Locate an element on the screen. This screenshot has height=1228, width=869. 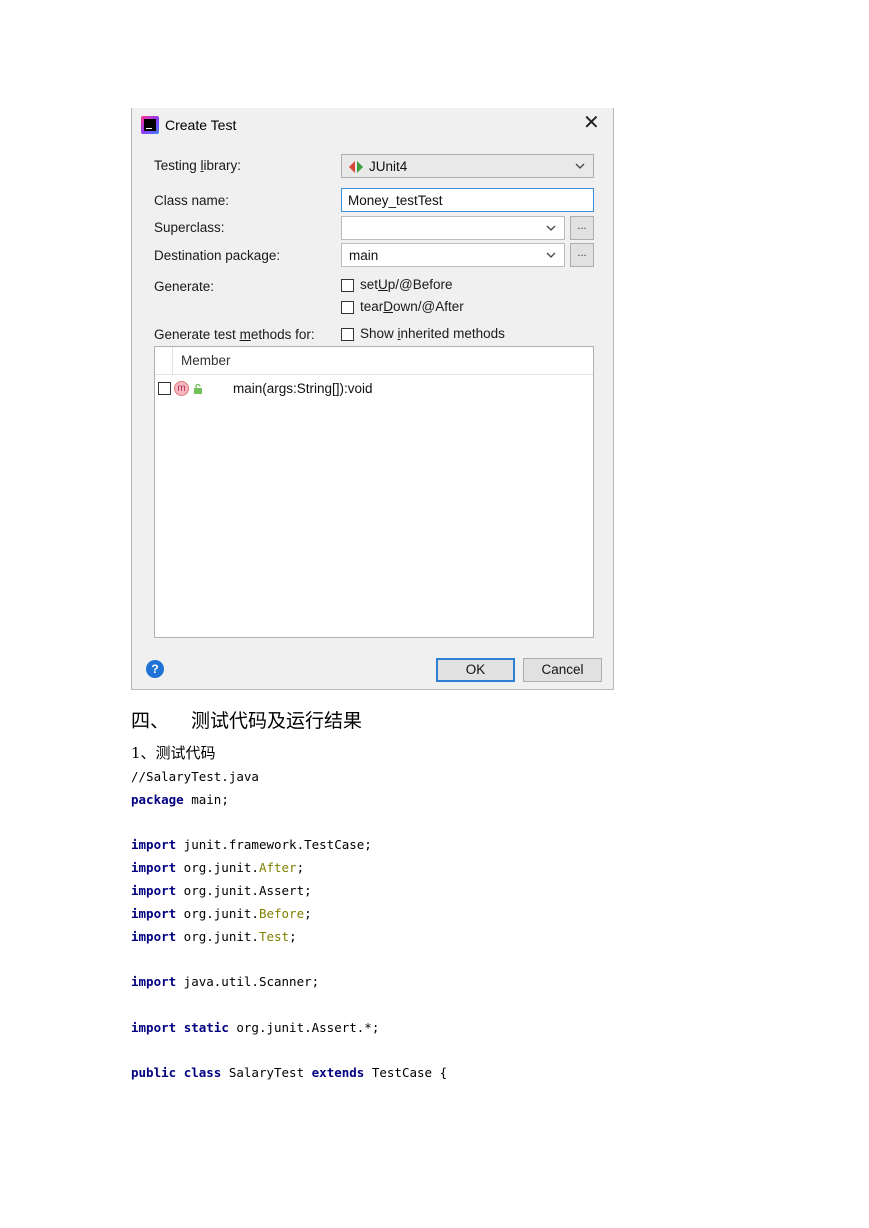
show-inherited-checkbox is located at coordinates (347, 334).